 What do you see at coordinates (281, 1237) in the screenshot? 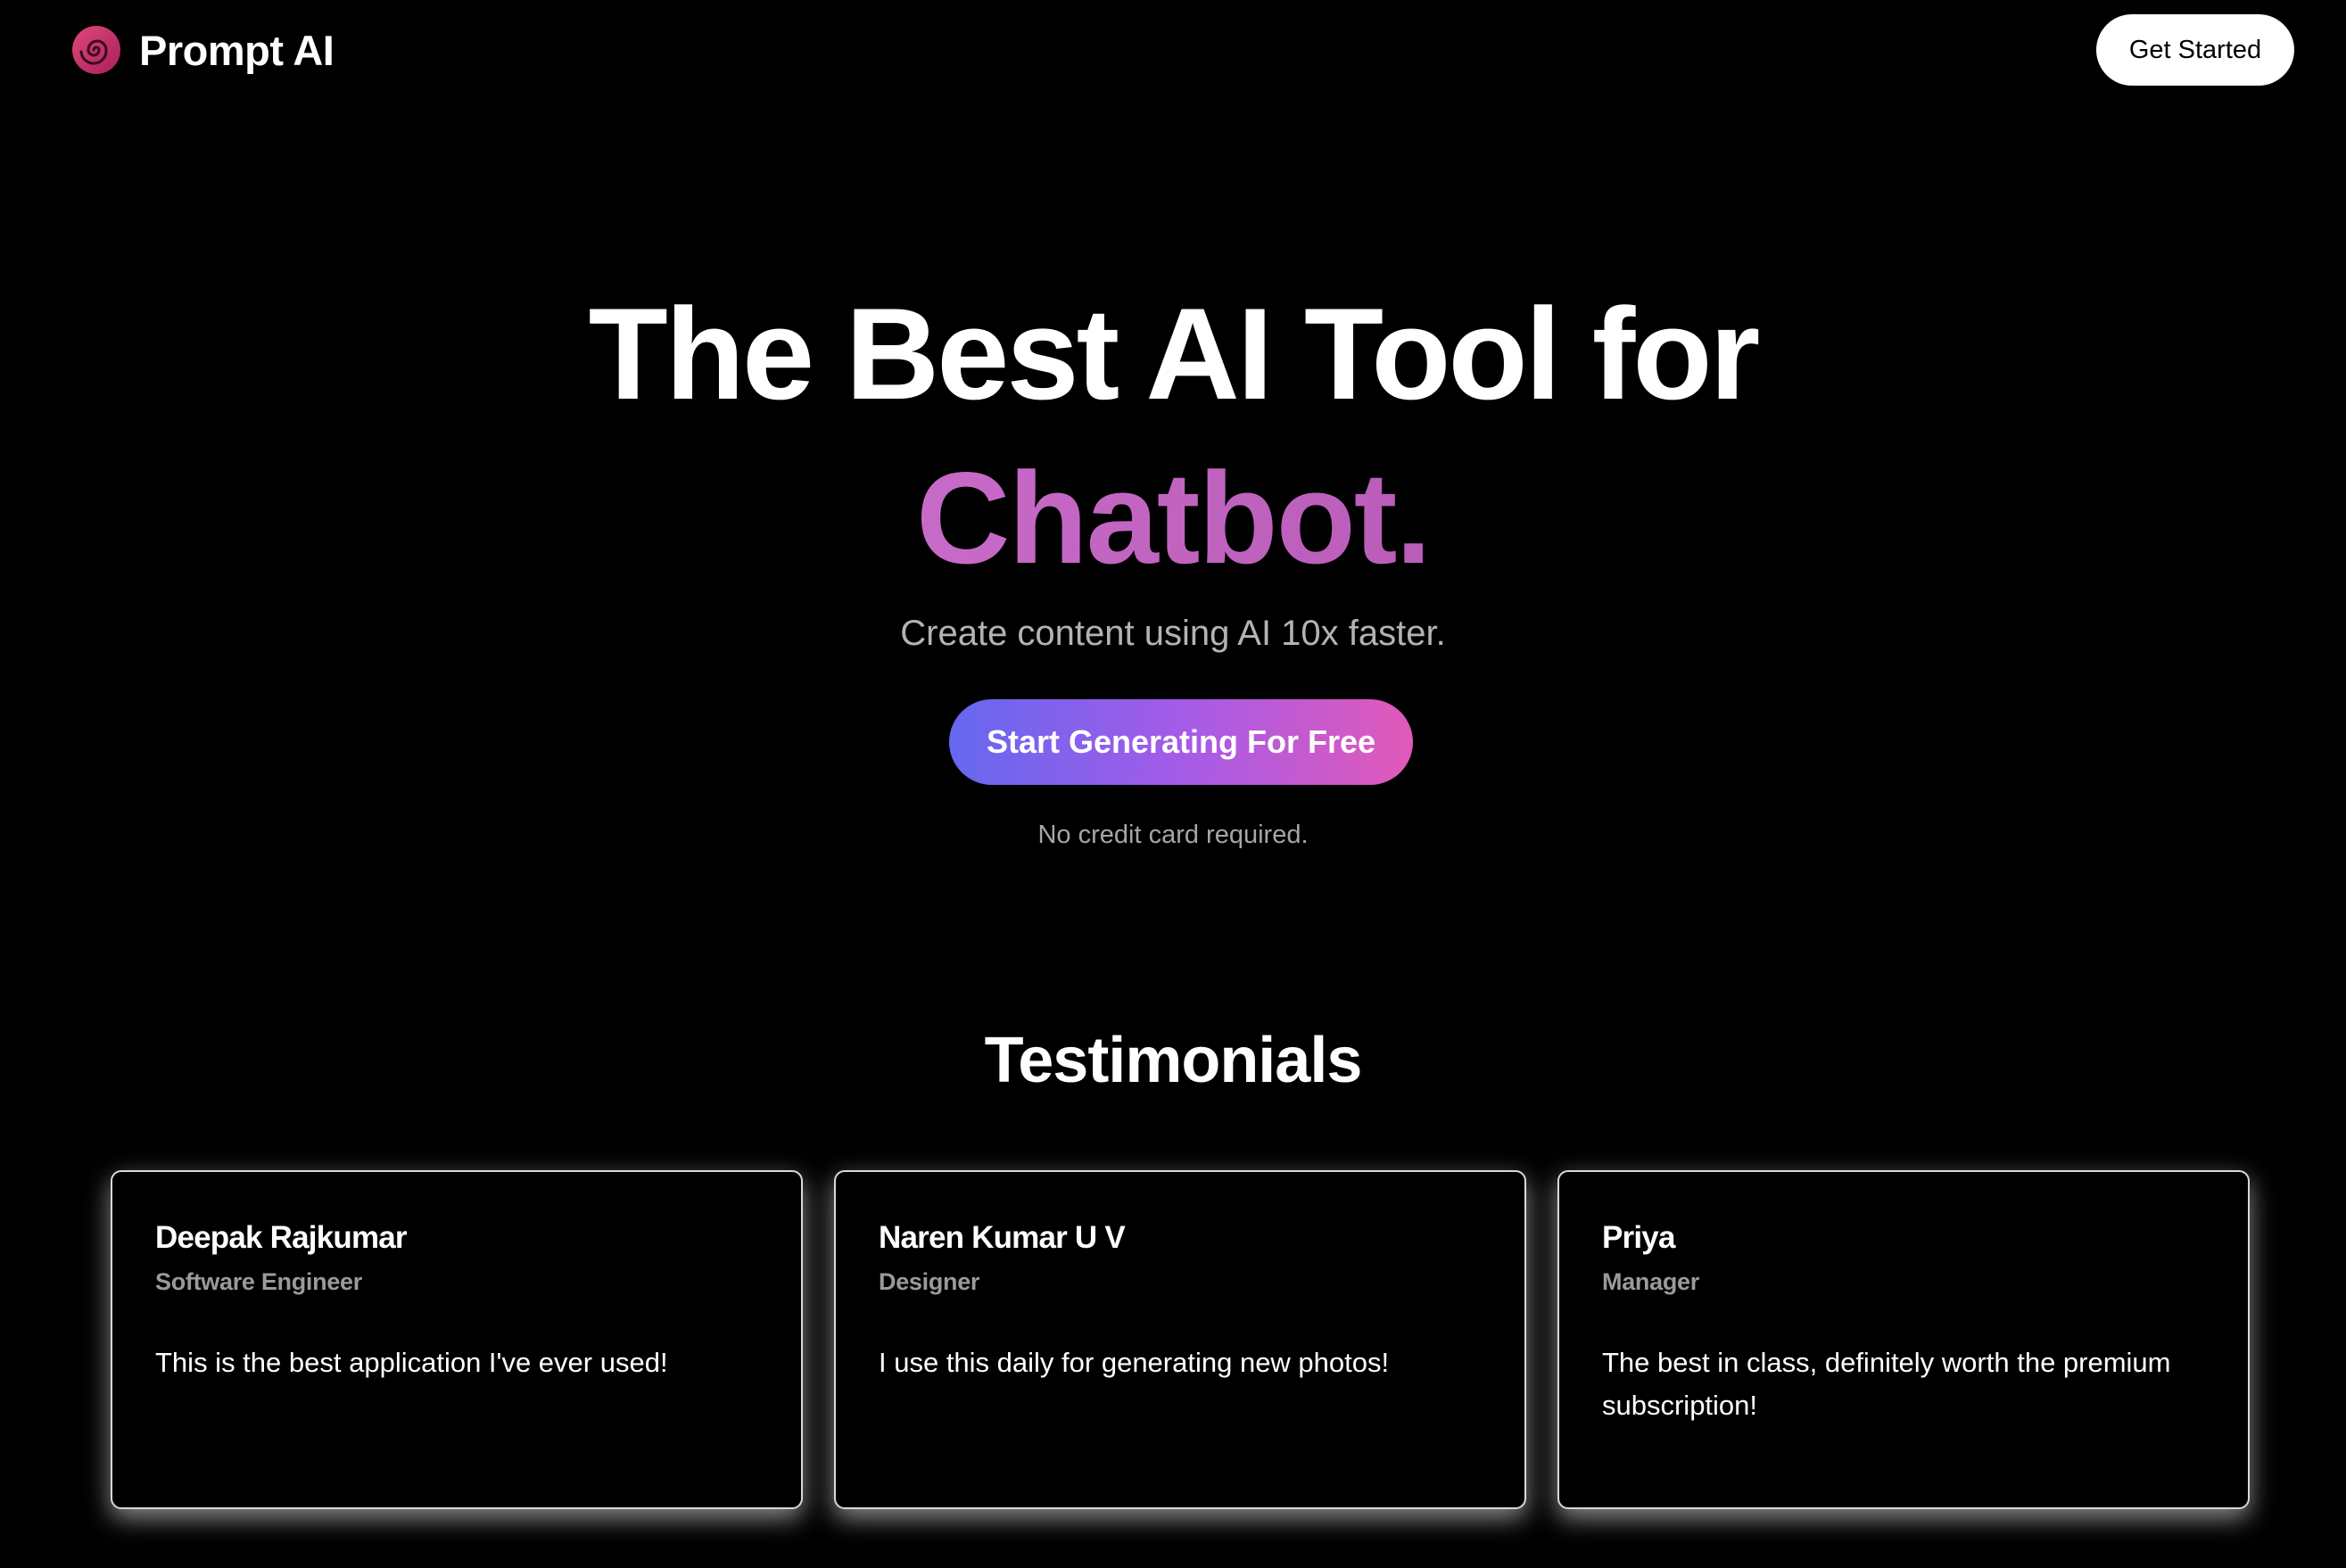
I see `testimonial-name: Deepak Rajkumar` at bounding box center [281, 1237].